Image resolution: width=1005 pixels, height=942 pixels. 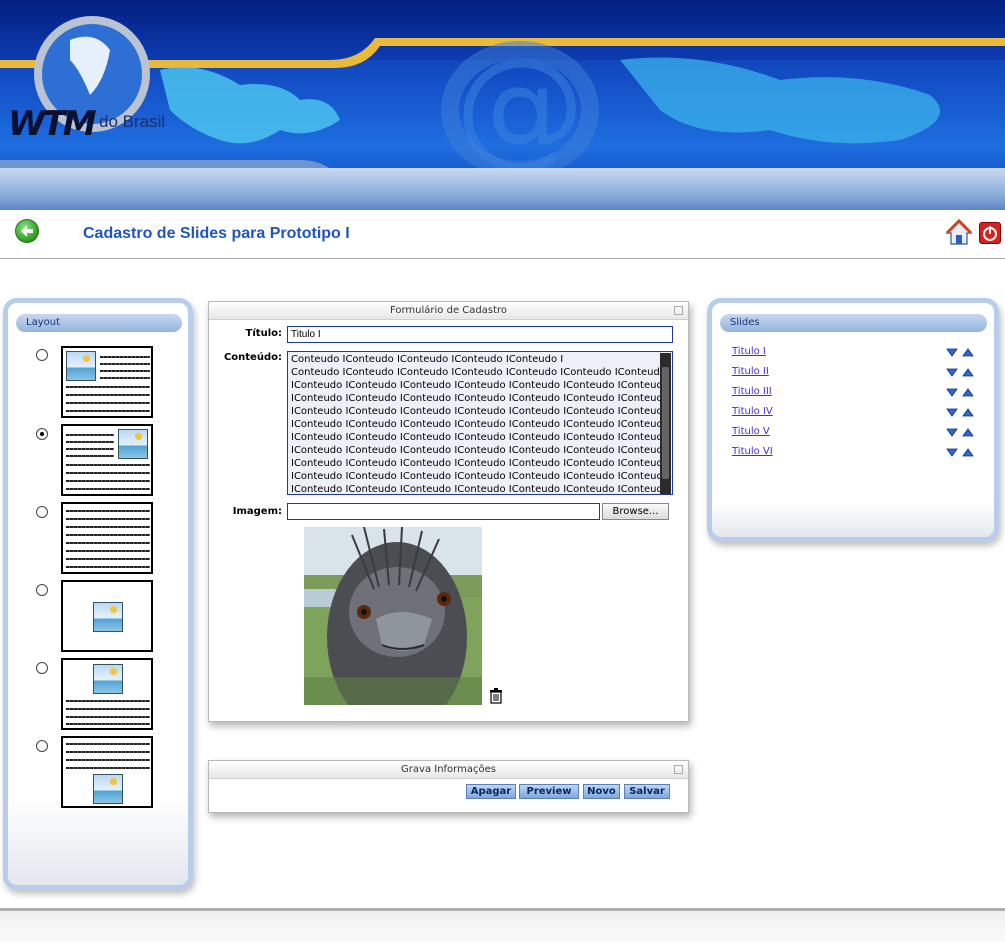 I want to click on form-title: Formulário de Cadastro, so click(x=448, y=310).